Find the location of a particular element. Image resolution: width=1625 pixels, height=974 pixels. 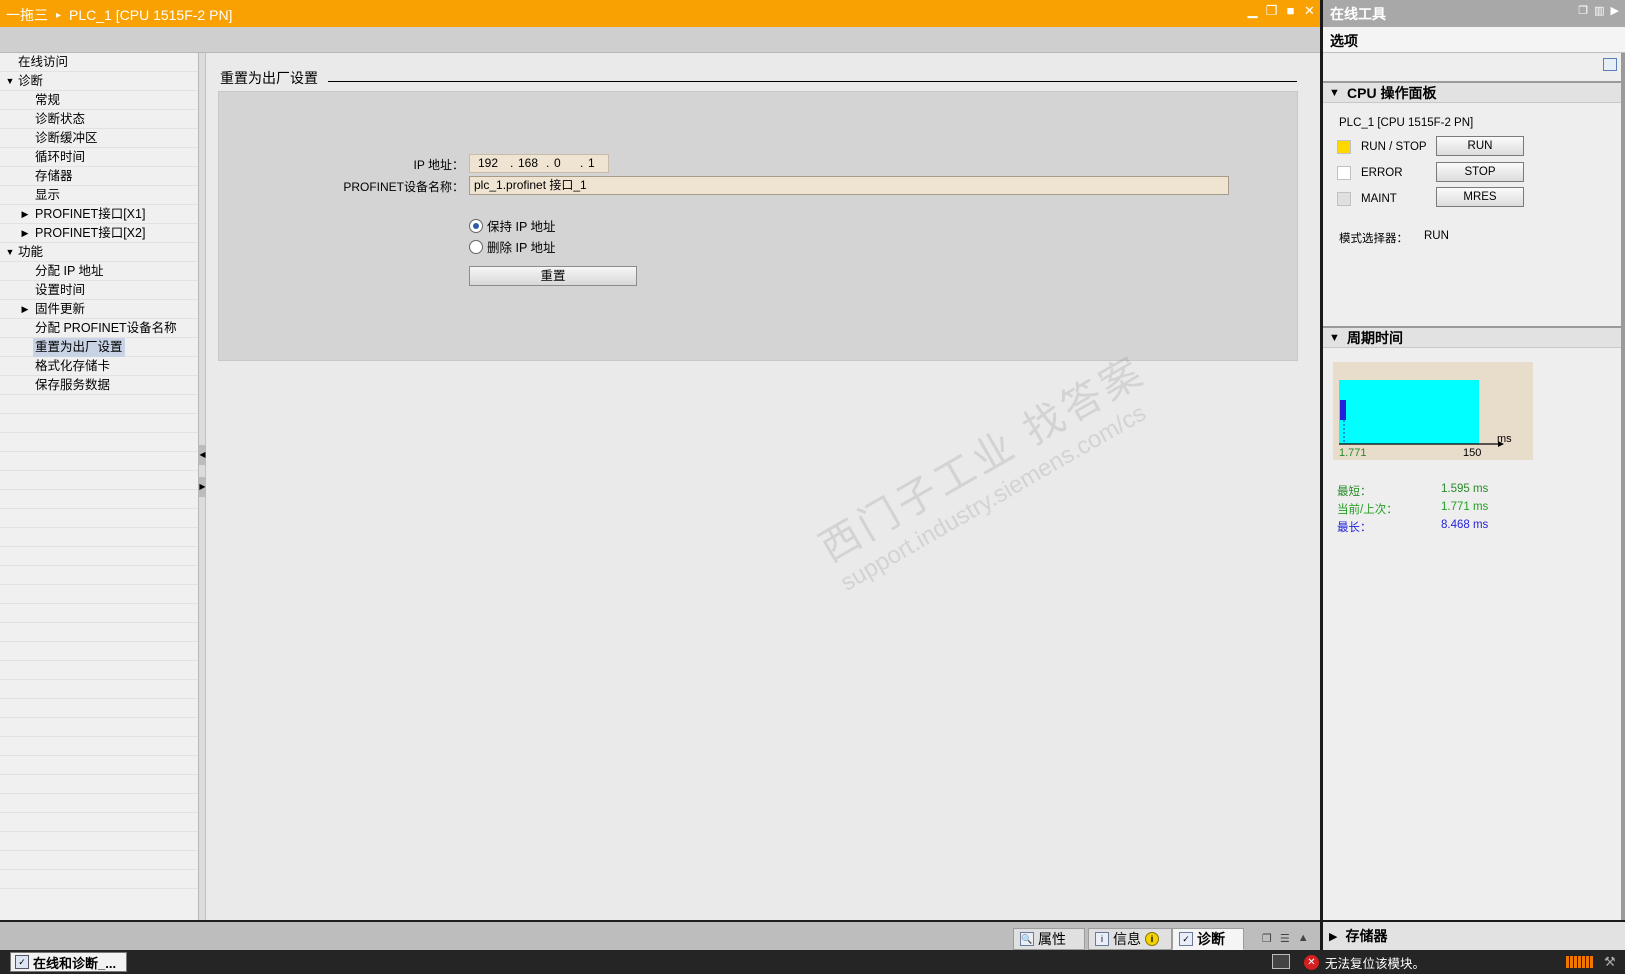

maximize-icon: ■ is located at coordinates (1290, 10).